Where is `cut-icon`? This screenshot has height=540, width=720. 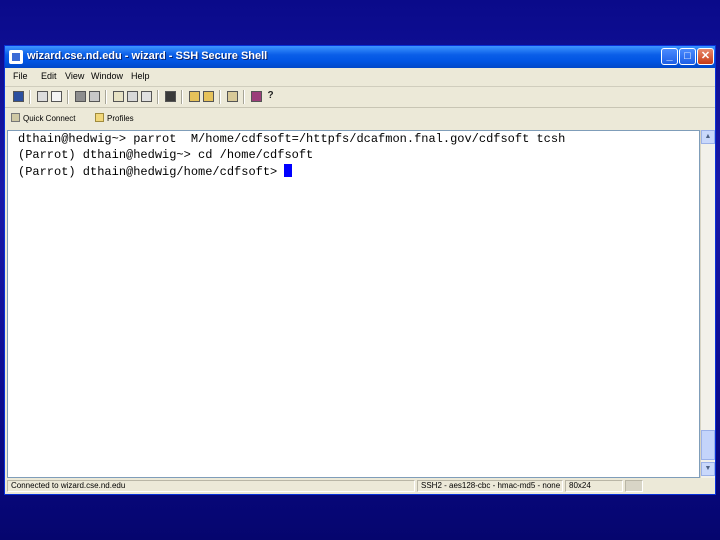 cut-icon is located at coordinates (80, 96).